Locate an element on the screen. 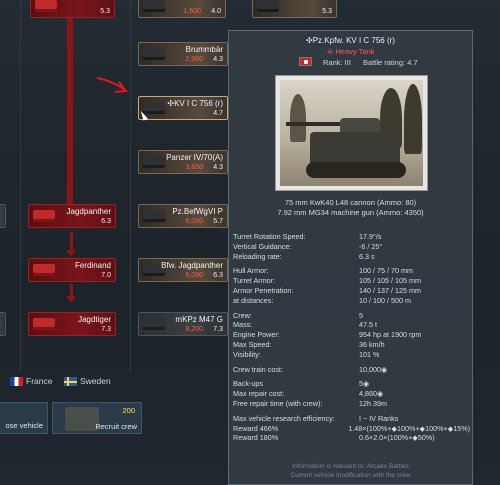 This screenshot has width=500, height=485. research-cost: 8,200 is located at coordinates (194, 329).